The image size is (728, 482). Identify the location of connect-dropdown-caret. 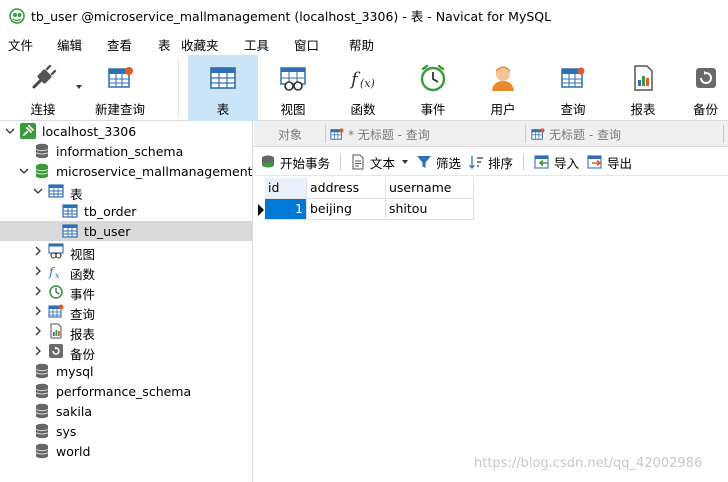
(79, 87).